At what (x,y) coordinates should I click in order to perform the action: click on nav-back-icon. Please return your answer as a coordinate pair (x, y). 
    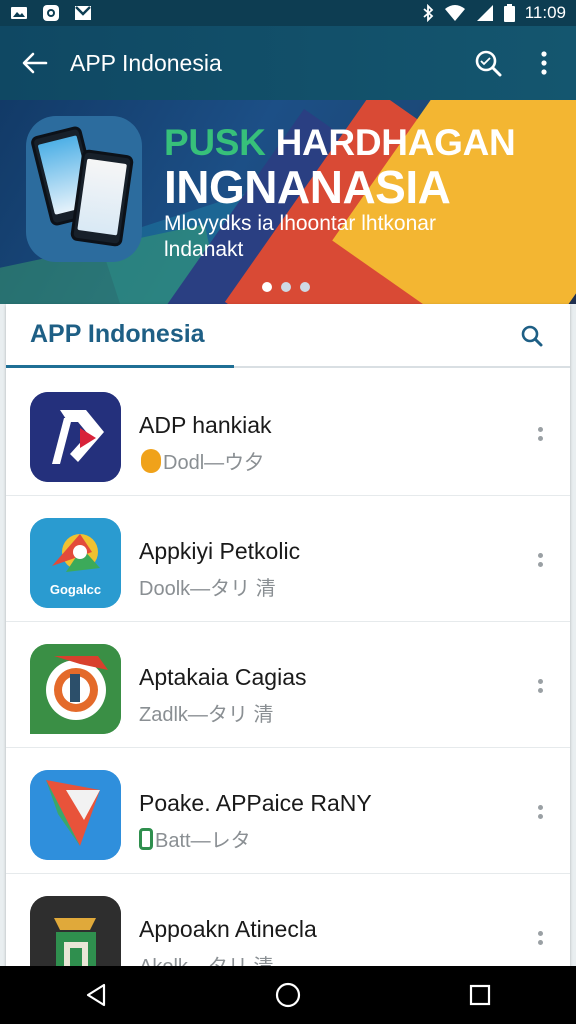
    Looking at the image, I should click on (96, 995).